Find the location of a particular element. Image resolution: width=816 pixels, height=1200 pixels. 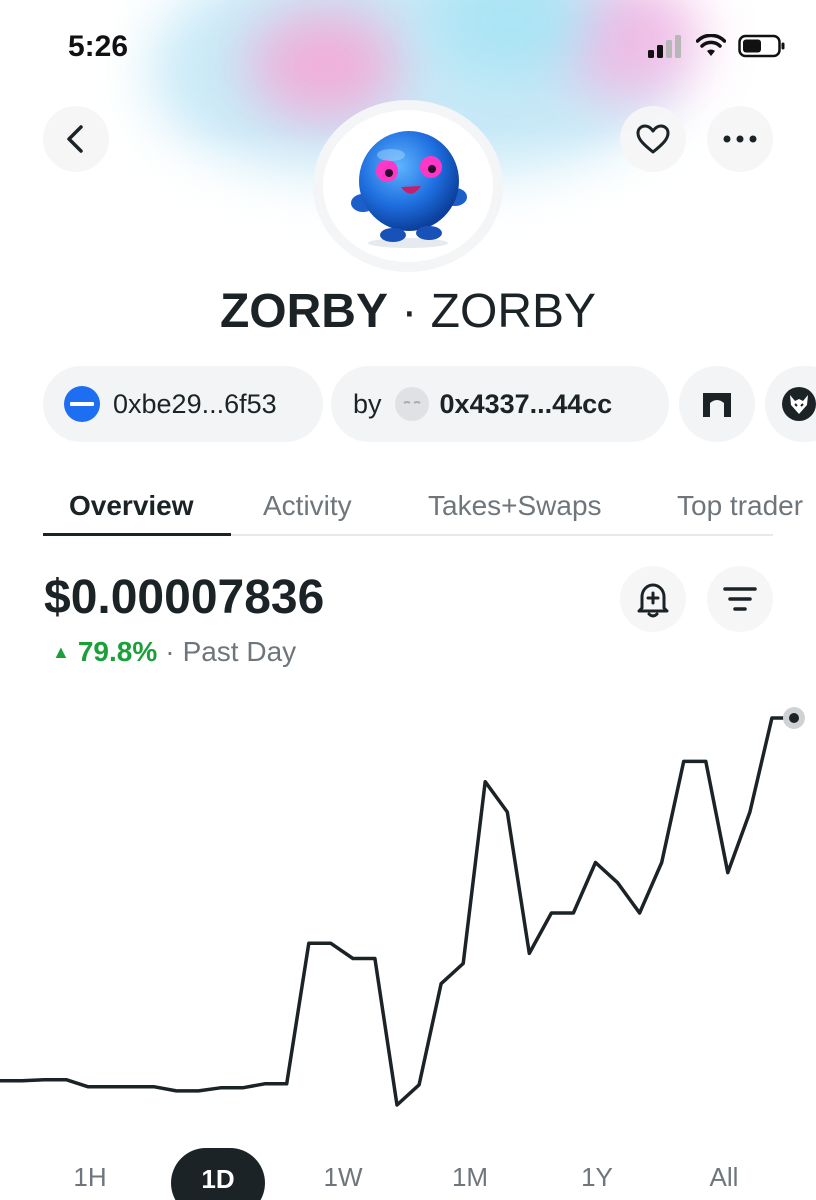

token-name: ZORBY is located at coordinates (303, 311).